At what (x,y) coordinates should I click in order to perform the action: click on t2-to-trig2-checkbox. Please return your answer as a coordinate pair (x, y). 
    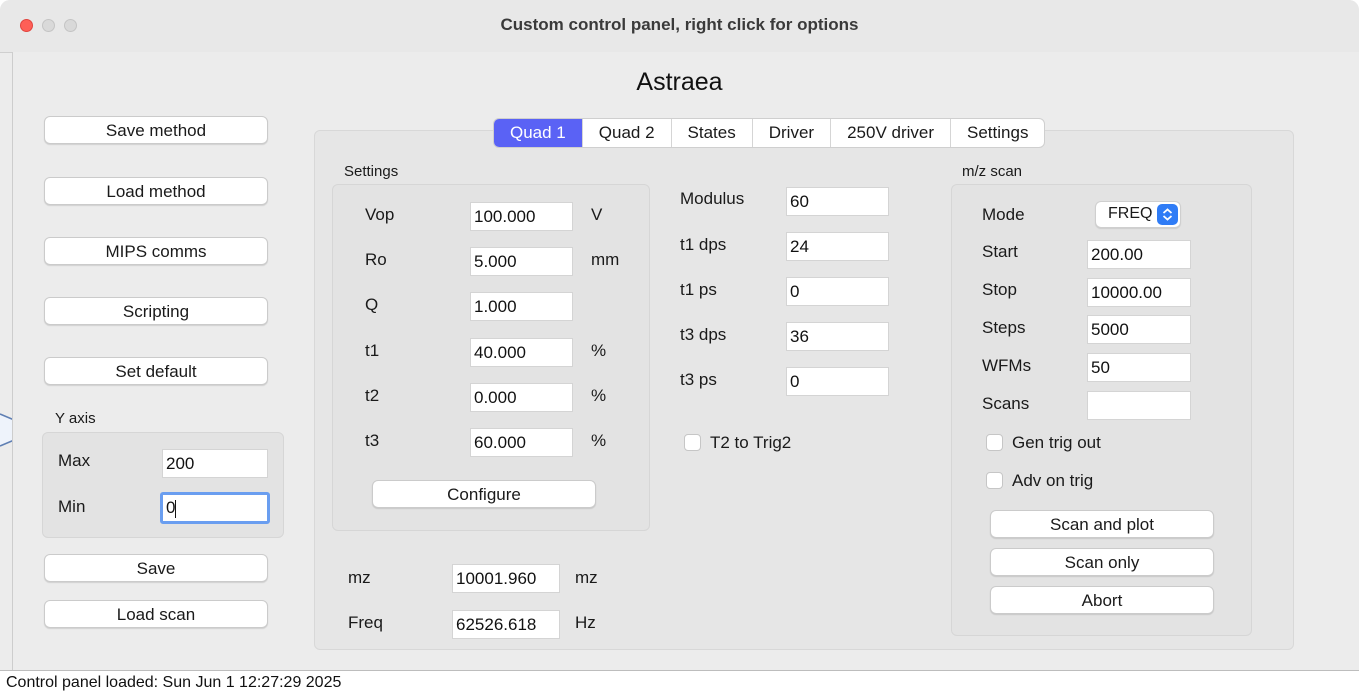
    Looking at the image, I should click on (692, 442).